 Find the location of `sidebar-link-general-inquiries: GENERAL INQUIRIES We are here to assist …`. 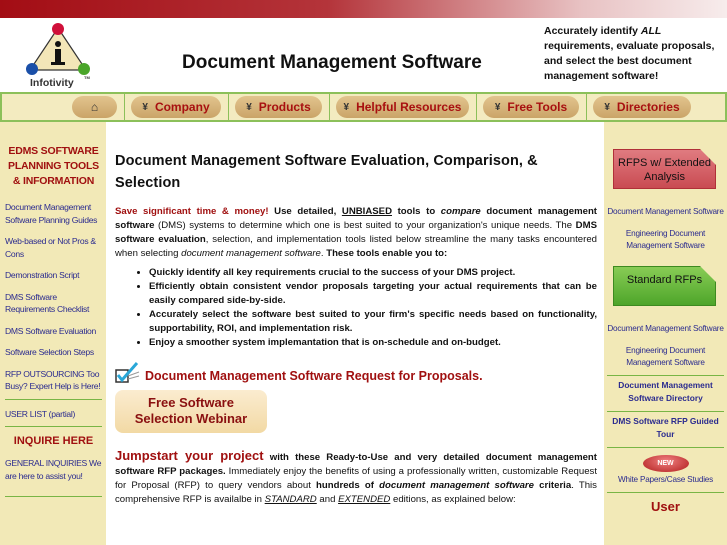

sidebar-link-general-inquiries: GENERAL INQUIRIES We are here to assist … is located at coordinates (53, 469).